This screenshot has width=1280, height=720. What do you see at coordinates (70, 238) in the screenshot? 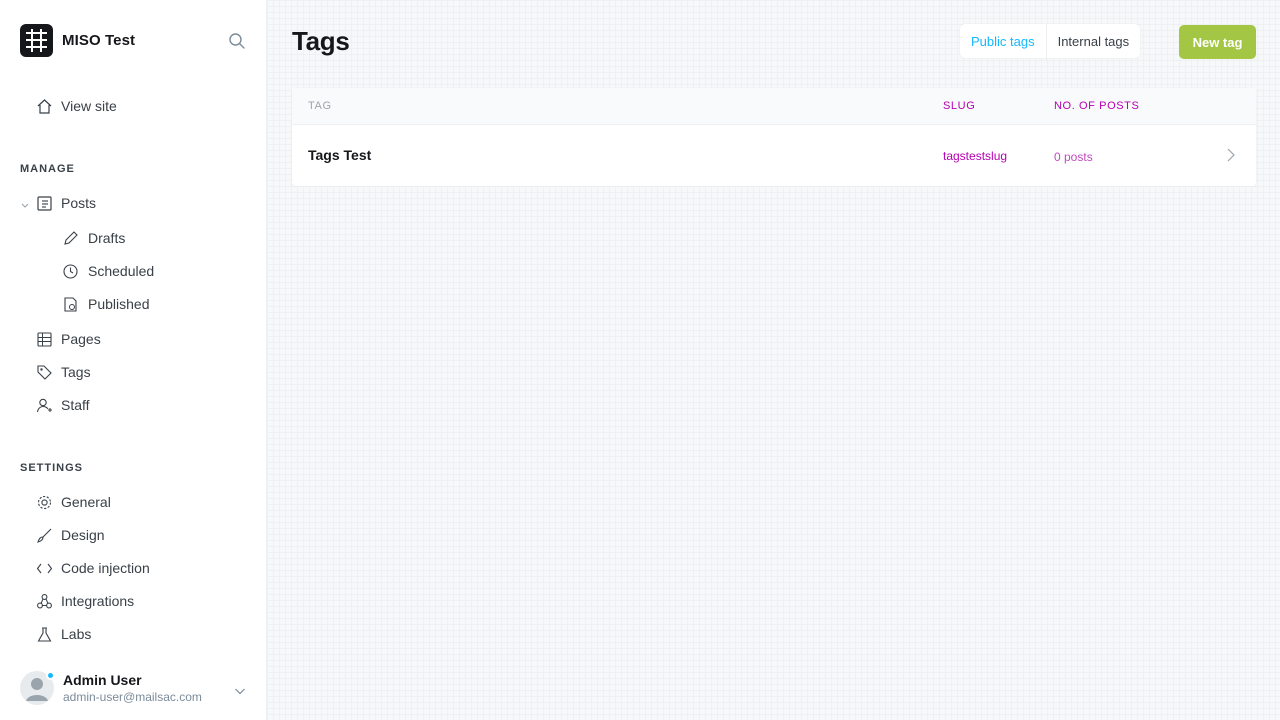
I see `pencil-icon` at bounding box center [70, 238].